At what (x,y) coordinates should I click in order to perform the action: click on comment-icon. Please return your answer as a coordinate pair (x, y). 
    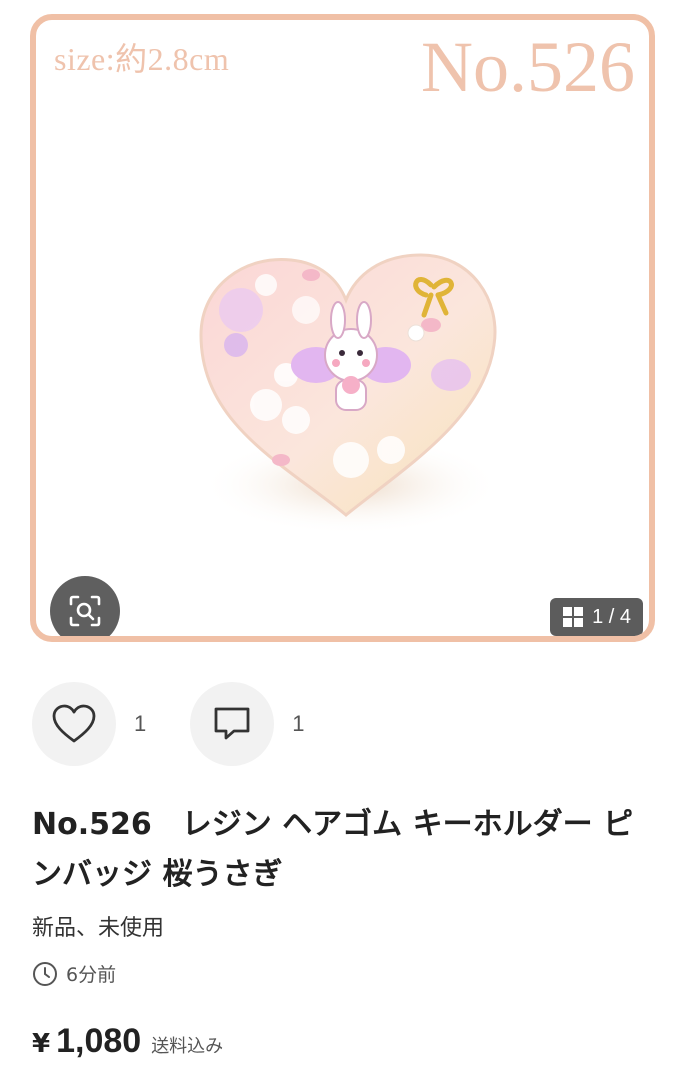
    Looking at the image, I should click on (232, 723).